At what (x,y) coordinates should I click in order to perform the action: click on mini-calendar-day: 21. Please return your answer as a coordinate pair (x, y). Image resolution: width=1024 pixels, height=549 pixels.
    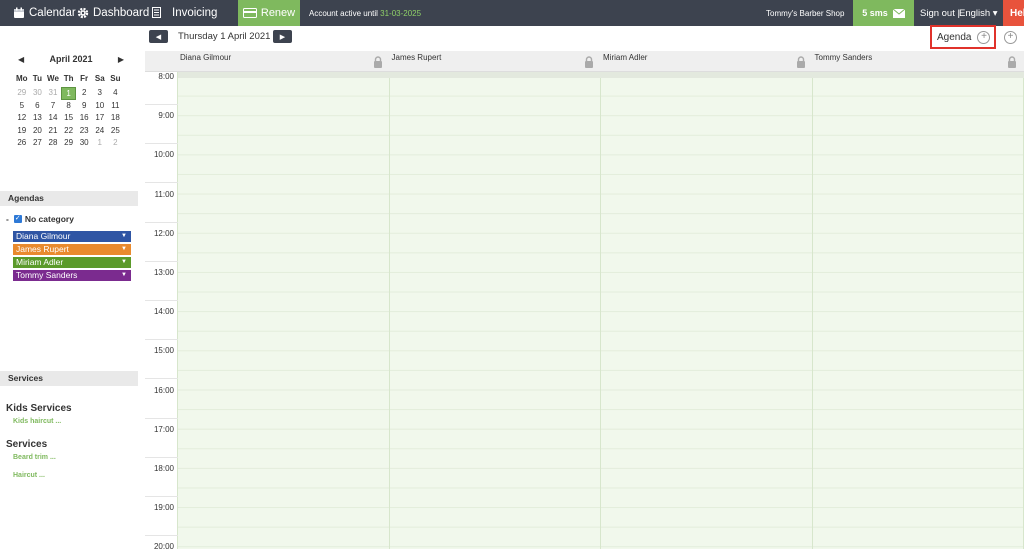
    Looking at the image, I should click on (53, 131).